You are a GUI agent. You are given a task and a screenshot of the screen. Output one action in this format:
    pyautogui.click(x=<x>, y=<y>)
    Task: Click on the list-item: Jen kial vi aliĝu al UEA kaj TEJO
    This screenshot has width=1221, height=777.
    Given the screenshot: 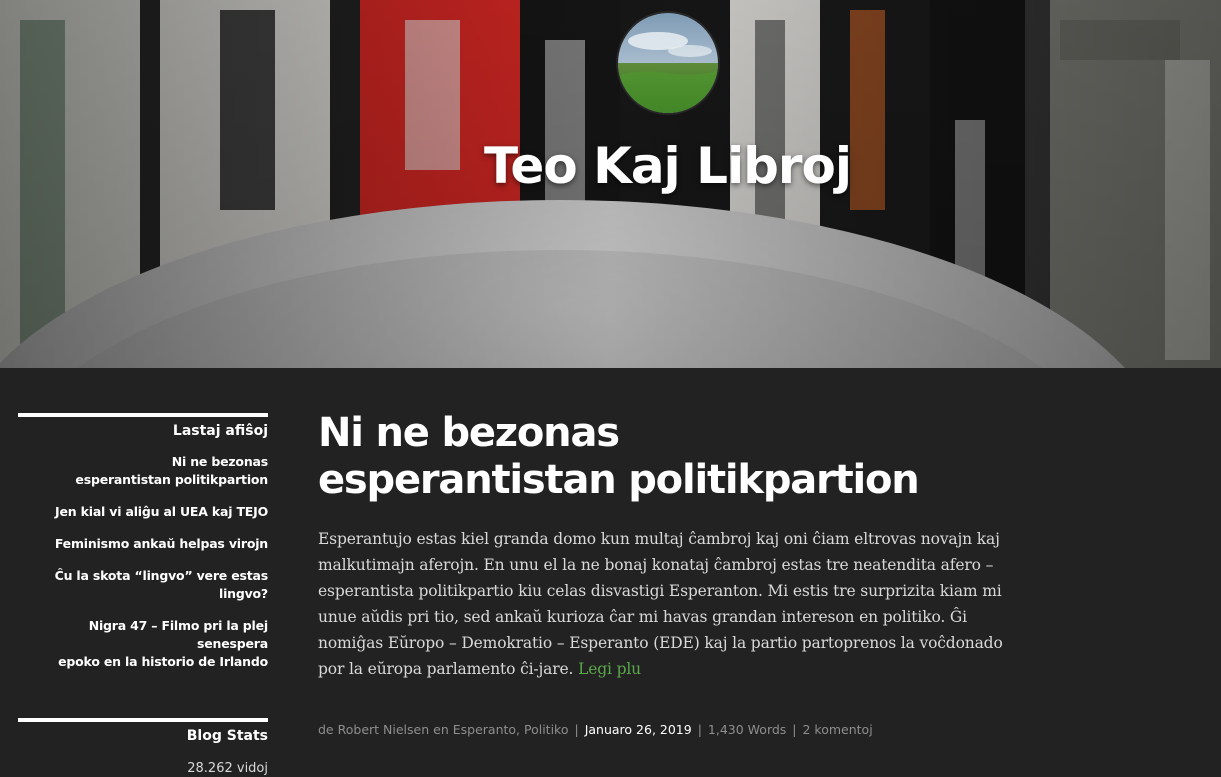 What is the action you would take?
    pyautogui.click(x=143, y=511)
    